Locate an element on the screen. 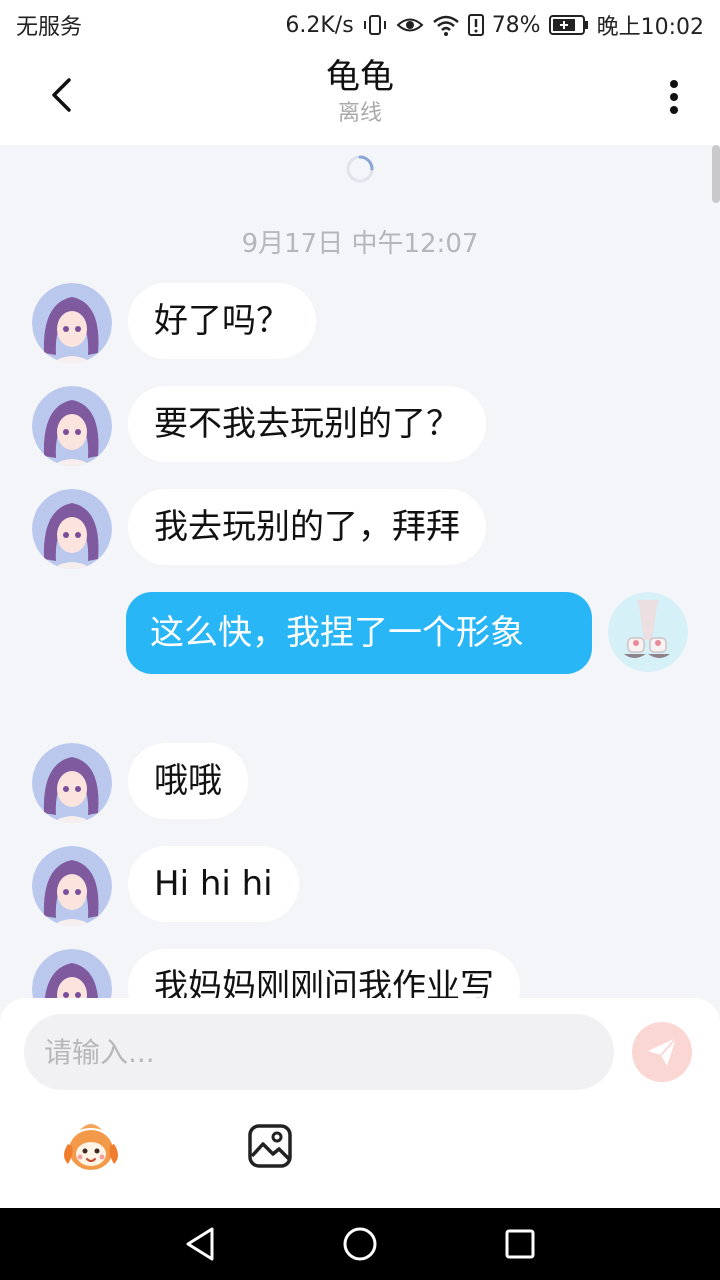 The image size is (720, 1280). my-avatar is located at coordinates (648, 632).